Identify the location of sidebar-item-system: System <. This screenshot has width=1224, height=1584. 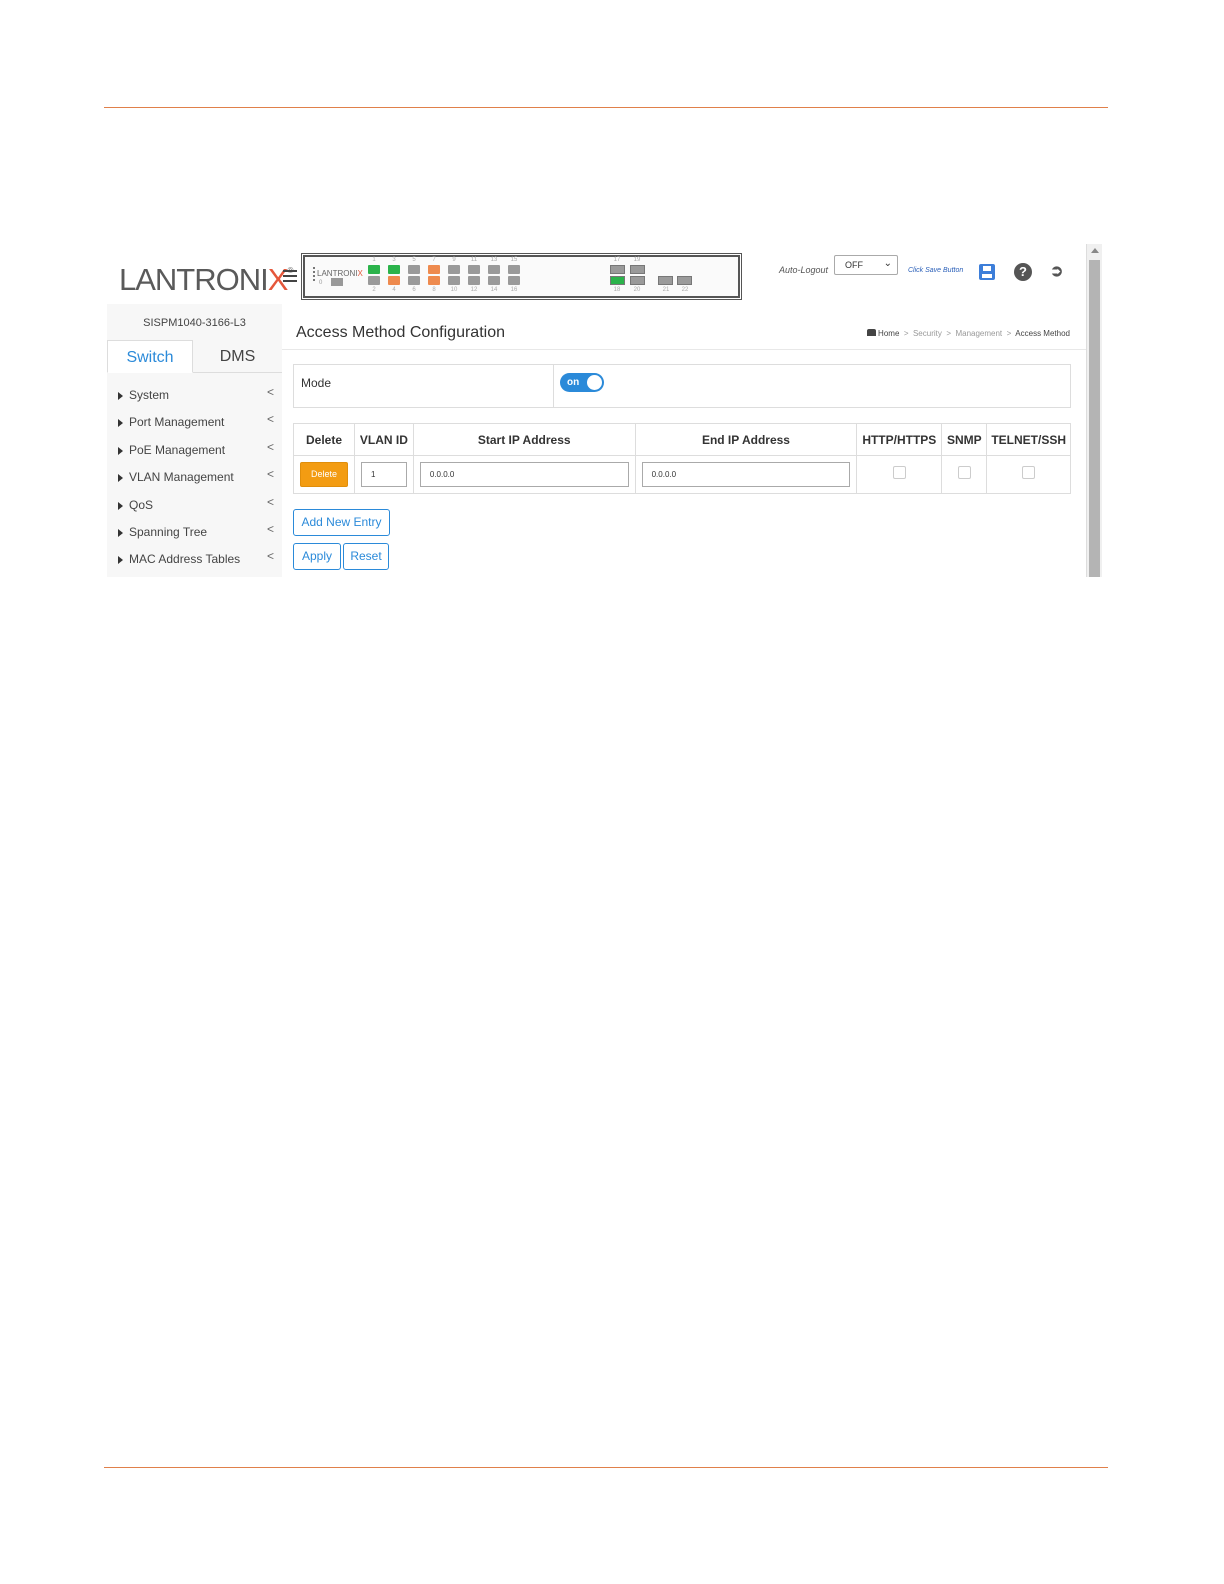
(194, 395).